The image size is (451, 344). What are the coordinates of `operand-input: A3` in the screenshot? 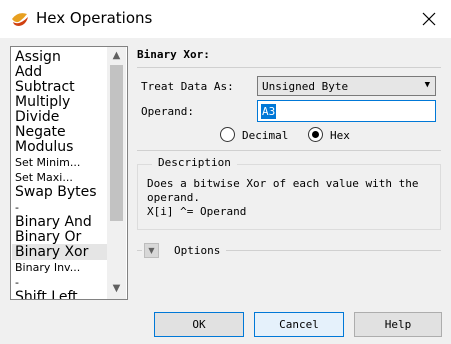 It's located at (346, 111).